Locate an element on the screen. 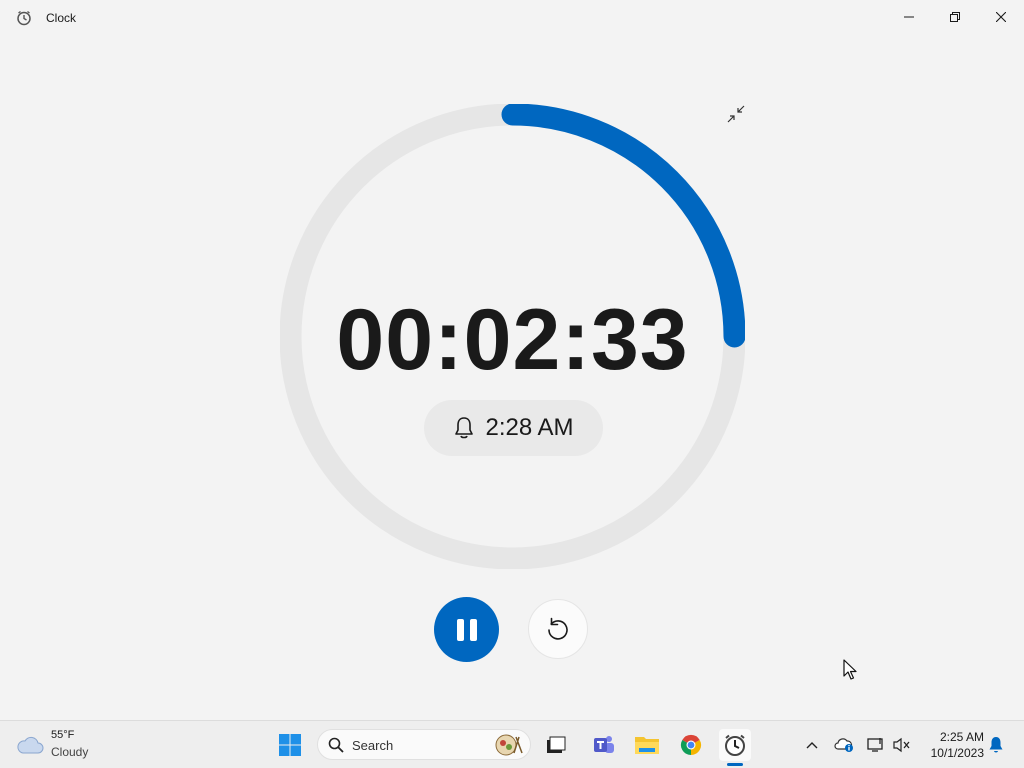 Image resolution: width=1024 pixels, height=768 pixels. network-tray-button is located at coordinates (876, 745).